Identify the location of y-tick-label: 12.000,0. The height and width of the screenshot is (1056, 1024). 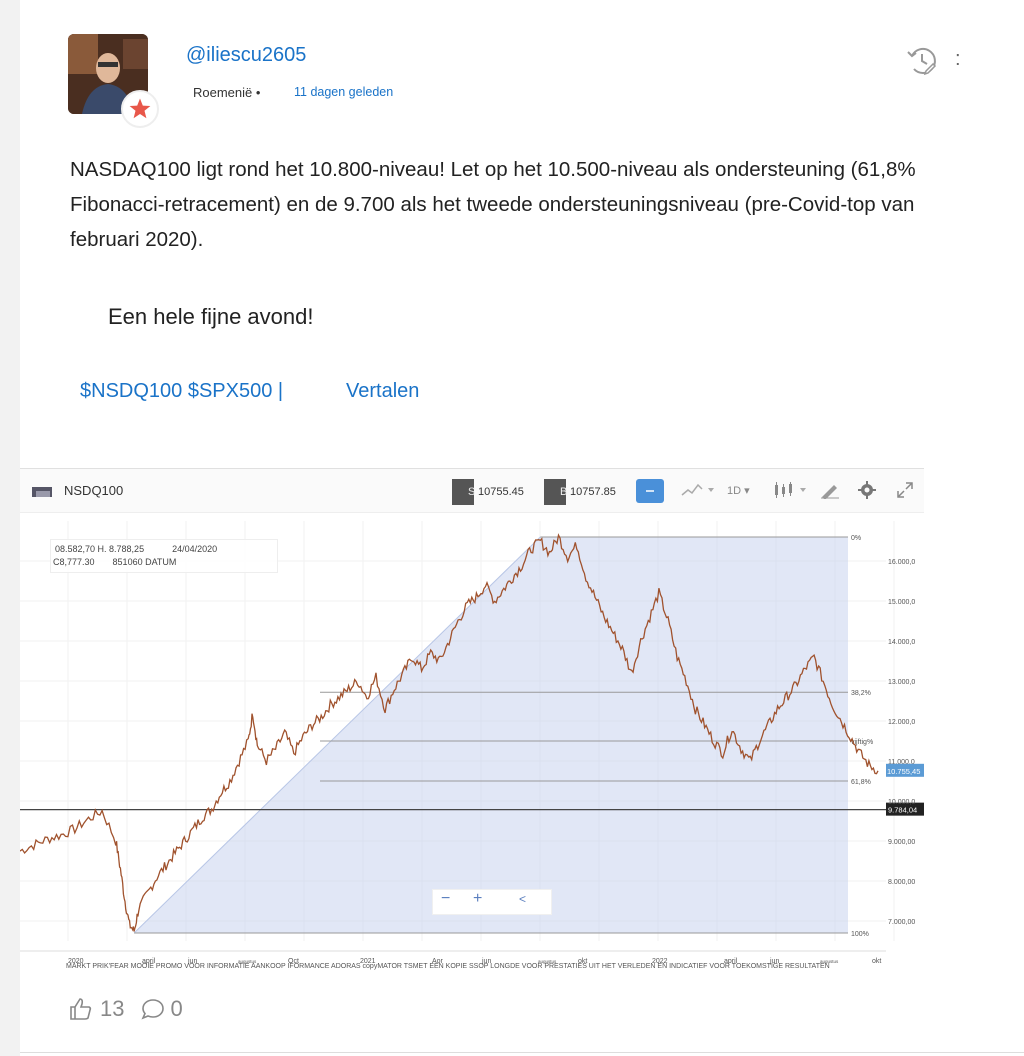
(901, 722).